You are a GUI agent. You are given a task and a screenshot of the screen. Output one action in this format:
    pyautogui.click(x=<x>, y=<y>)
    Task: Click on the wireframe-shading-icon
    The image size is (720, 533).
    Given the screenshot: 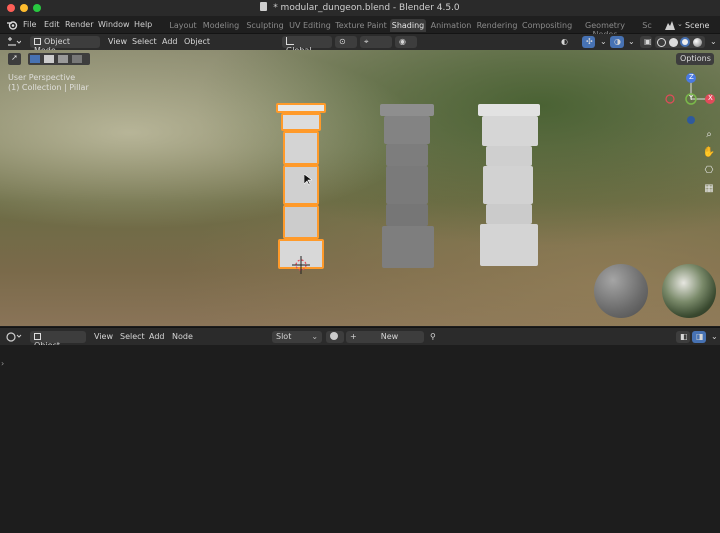 What is the action you would take?
    pyautogui.click(x=661, y=42)
    